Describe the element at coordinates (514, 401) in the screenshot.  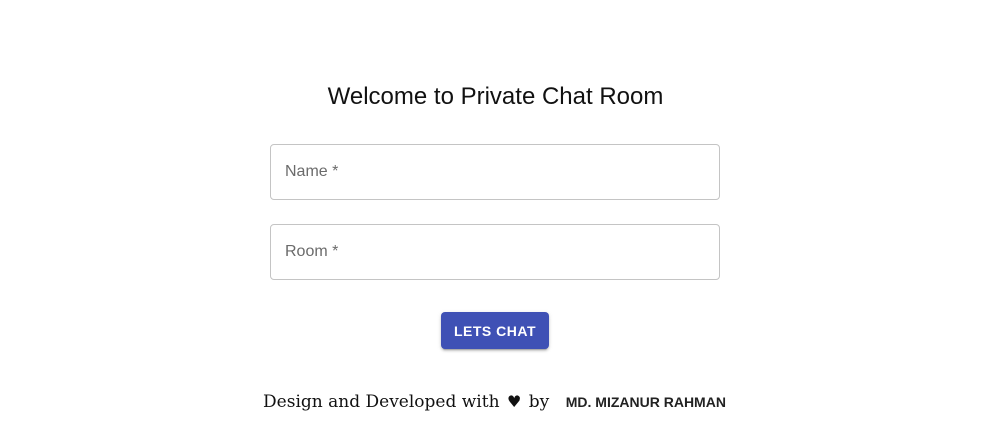
I see `heart-icon: ♥` at that location.